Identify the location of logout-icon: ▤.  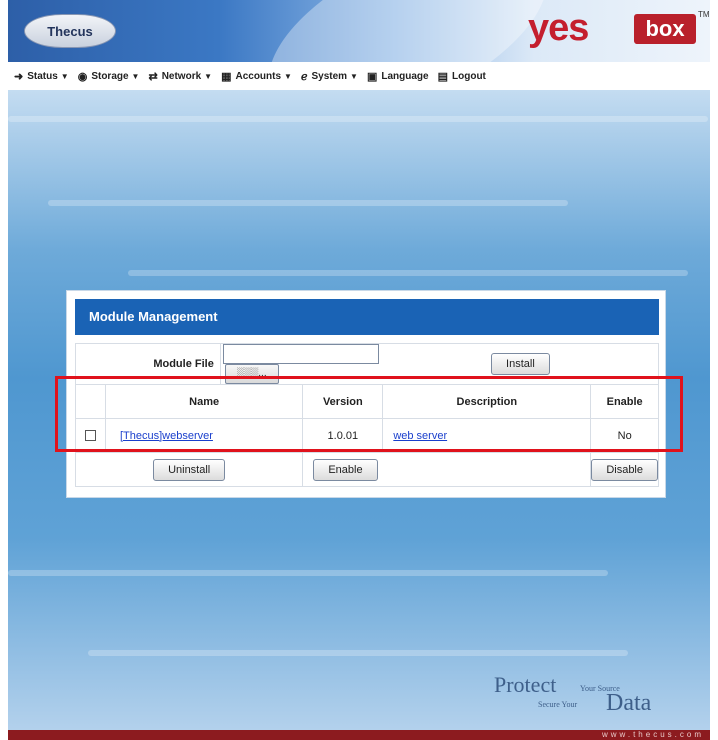
(443, 76).